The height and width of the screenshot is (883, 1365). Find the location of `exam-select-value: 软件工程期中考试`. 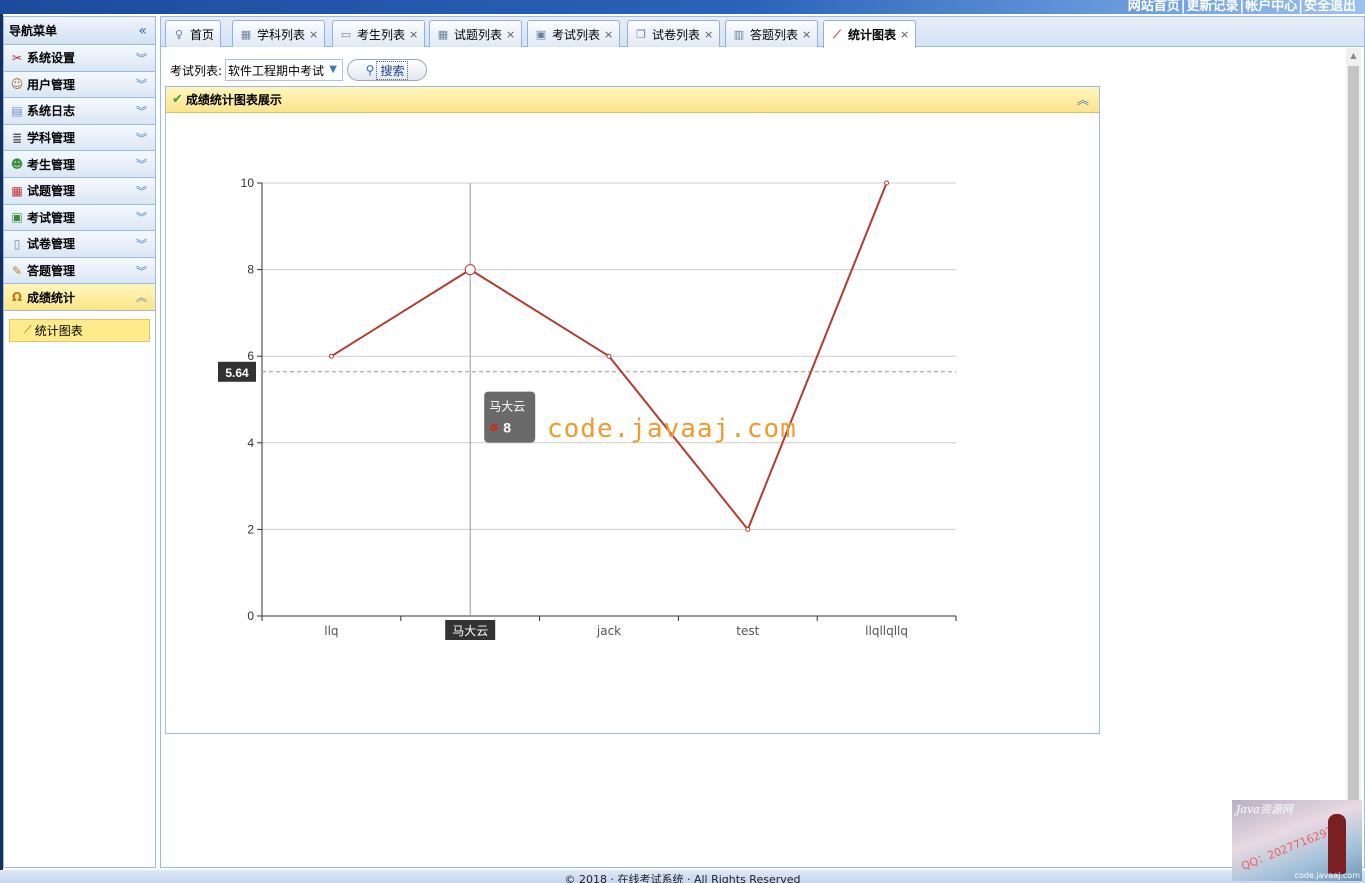

exam-select-value: 软件工程期中考试 is located at coordinates (276, 70).